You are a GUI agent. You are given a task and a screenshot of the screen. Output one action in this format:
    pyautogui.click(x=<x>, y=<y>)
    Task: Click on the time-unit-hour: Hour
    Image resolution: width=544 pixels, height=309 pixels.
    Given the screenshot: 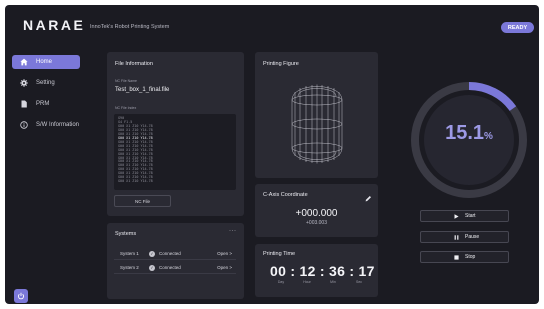 What is the action you would take?
    pyautogui.click(x=307, y=282)
    